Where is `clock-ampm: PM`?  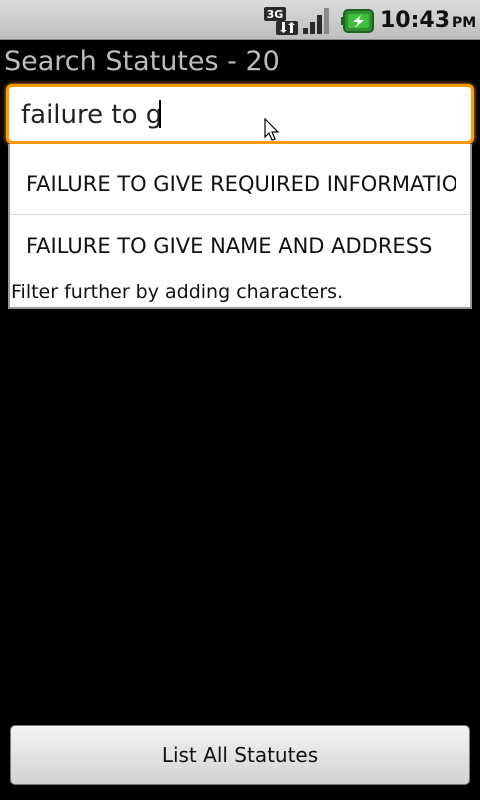 clock-ampm: PM is located at coordinates (464, 23).